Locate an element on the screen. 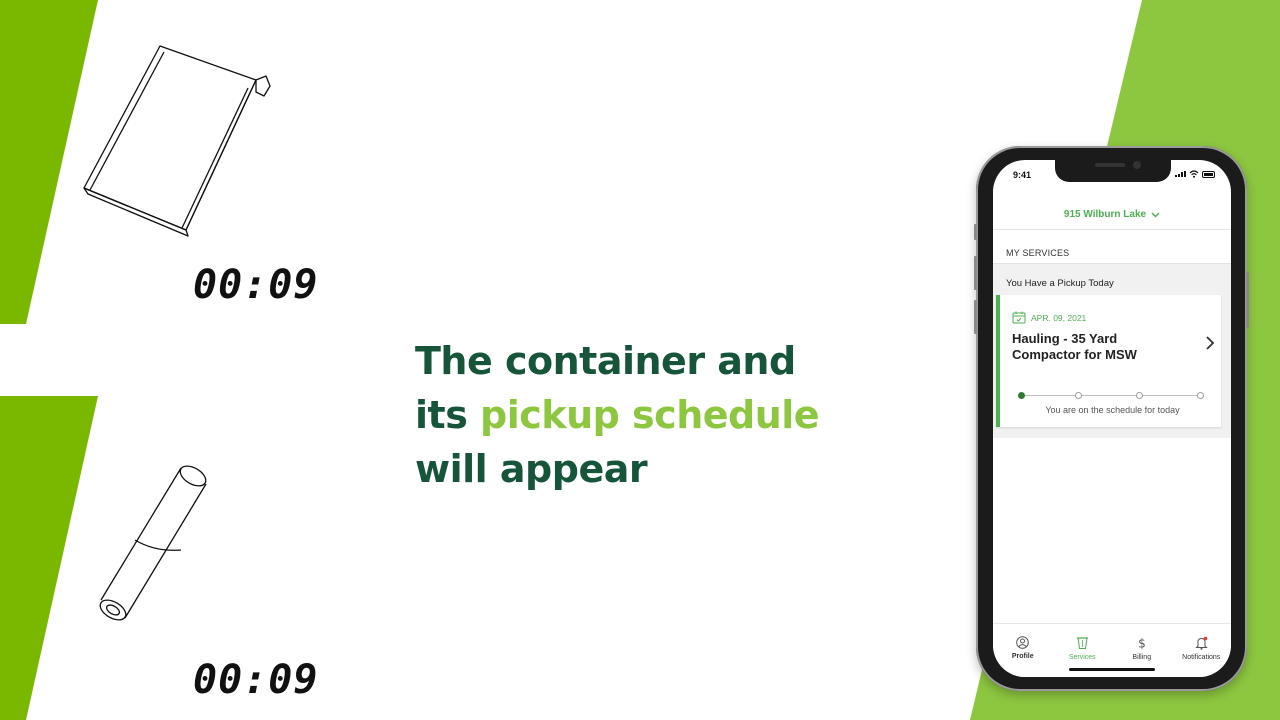 Image resolution: width=1280 pixels, height=720 pixels. headline-line-1: The container and is located at coordinates (605, 361).